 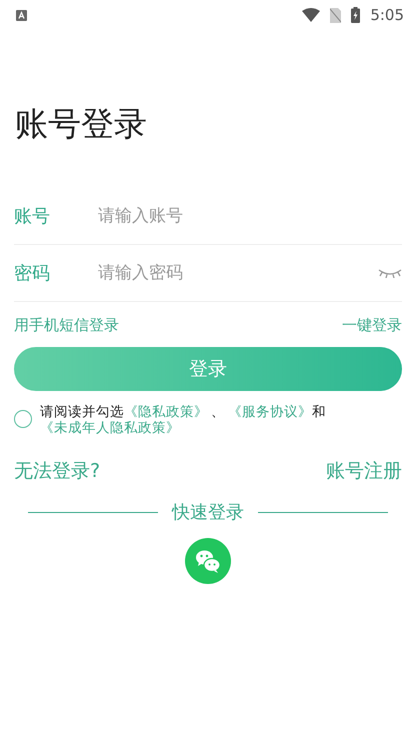 What do you see at coordinates (23, 419) in the screenshot?
I see `agreement-radio` at bounding box center [23, 419].